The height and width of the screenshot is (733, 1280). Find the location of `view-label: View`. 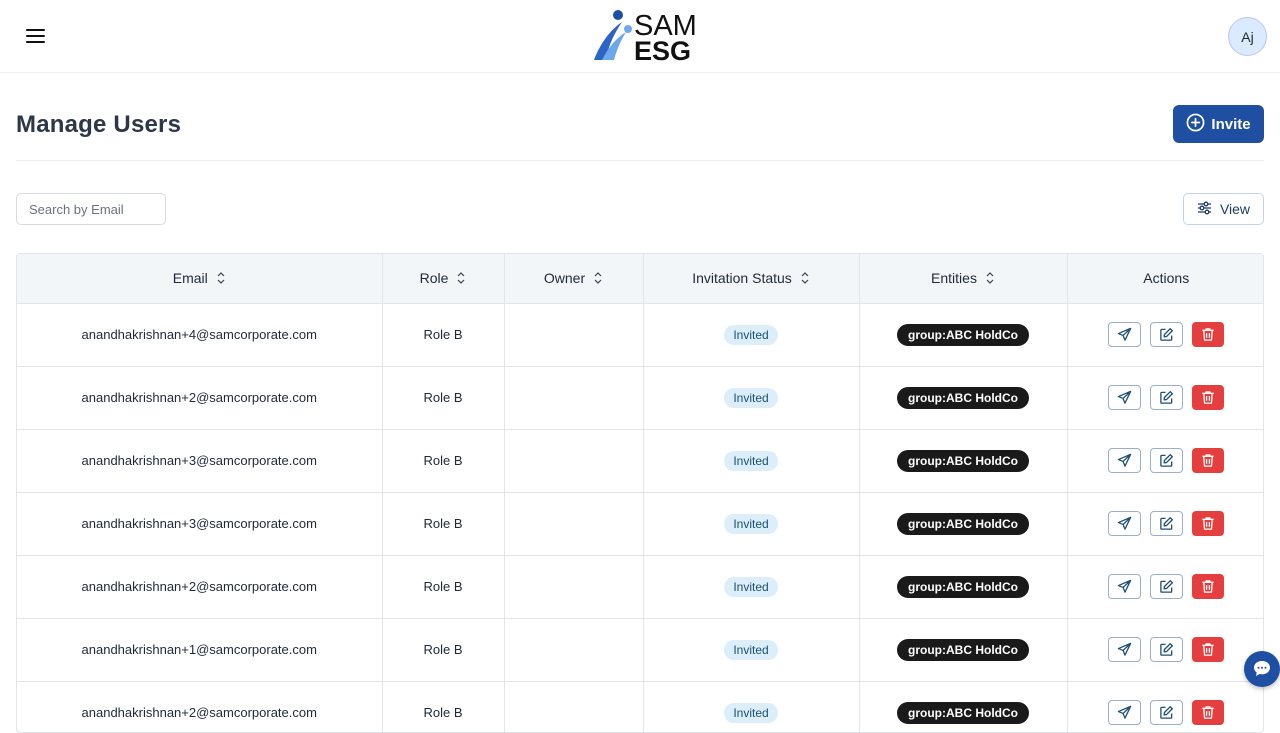

view-label: View is located at coordinates (1235, 209).